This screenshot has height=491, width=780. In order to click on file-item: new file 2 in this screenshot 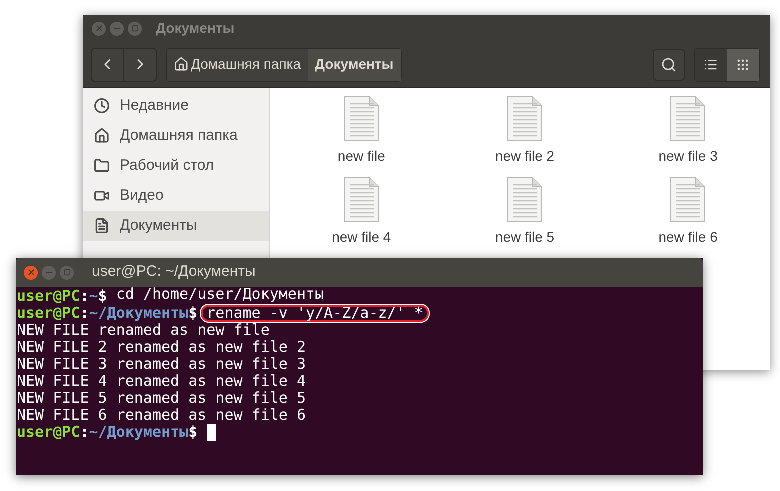, I will do `click(525, 131)`.